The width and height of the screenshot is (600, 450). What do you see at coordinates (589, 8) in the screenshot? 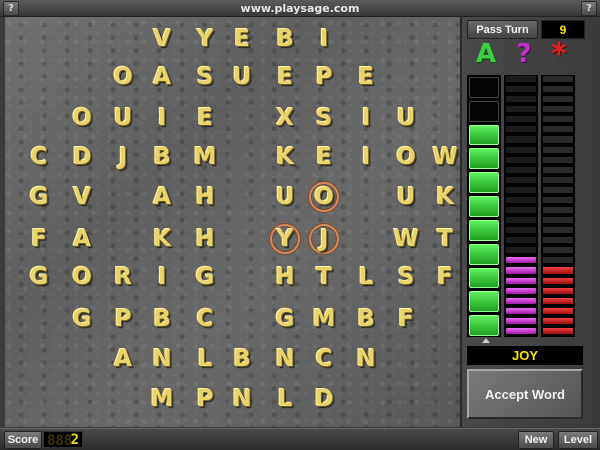
I see `help-button-right: ?` at bounding box center [589, 8].